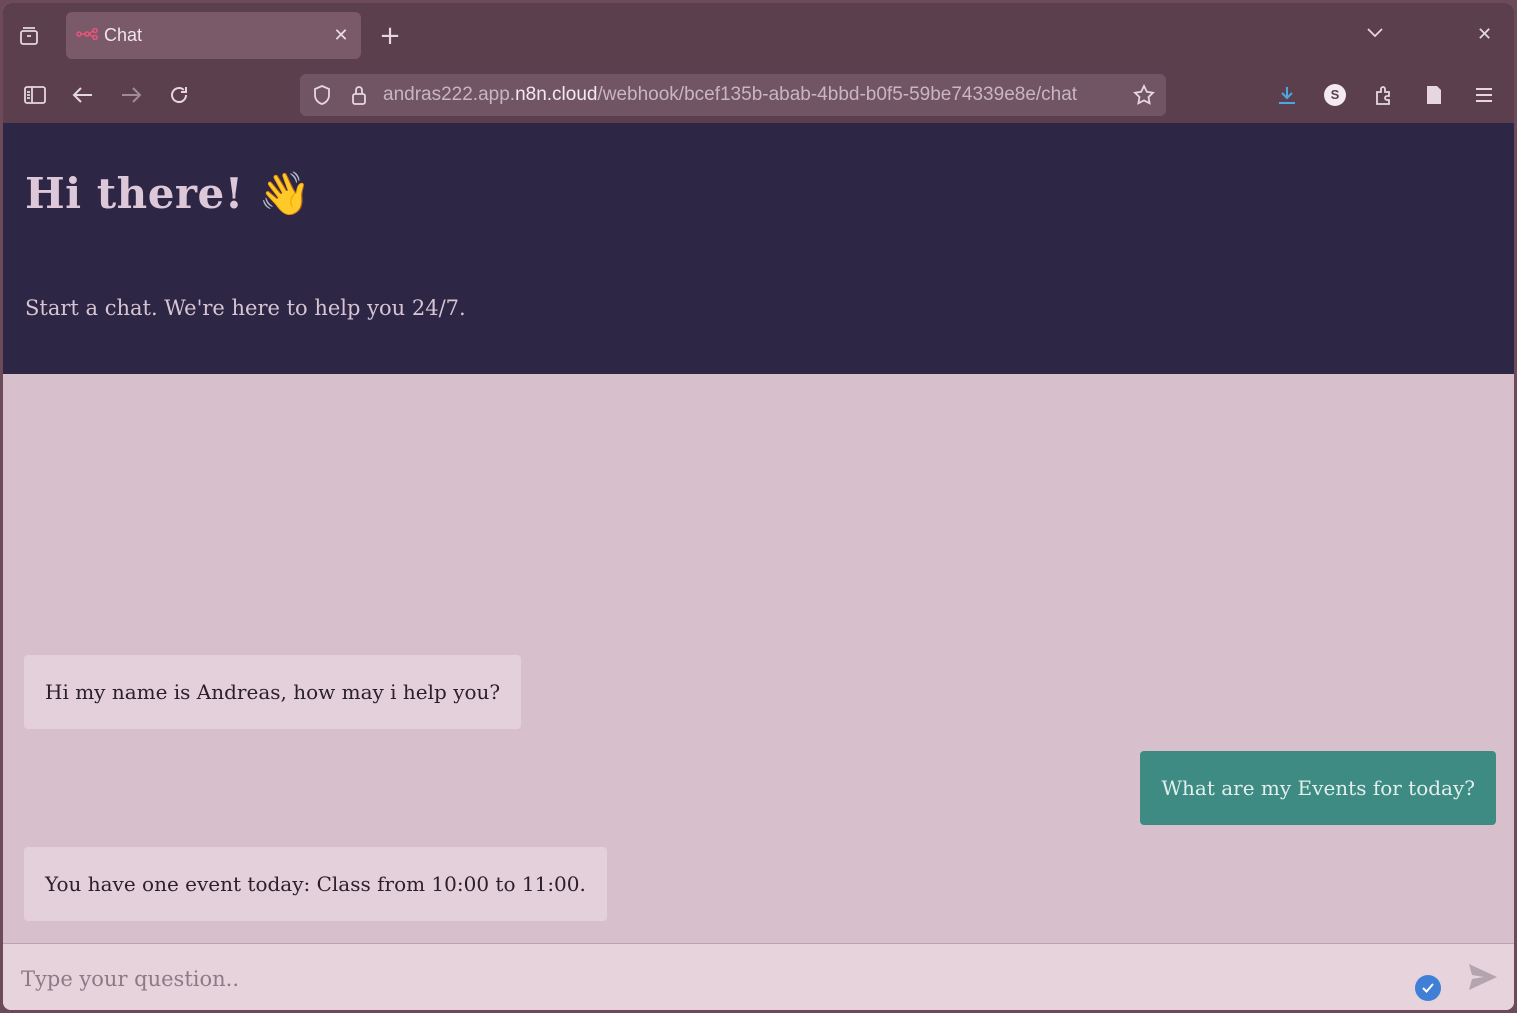 The image size is (1517, 1013). What do you see at coordinates (1428, 988) in the screenshot?
I see `checkmark-icon` at bounding box center [1428, 988].